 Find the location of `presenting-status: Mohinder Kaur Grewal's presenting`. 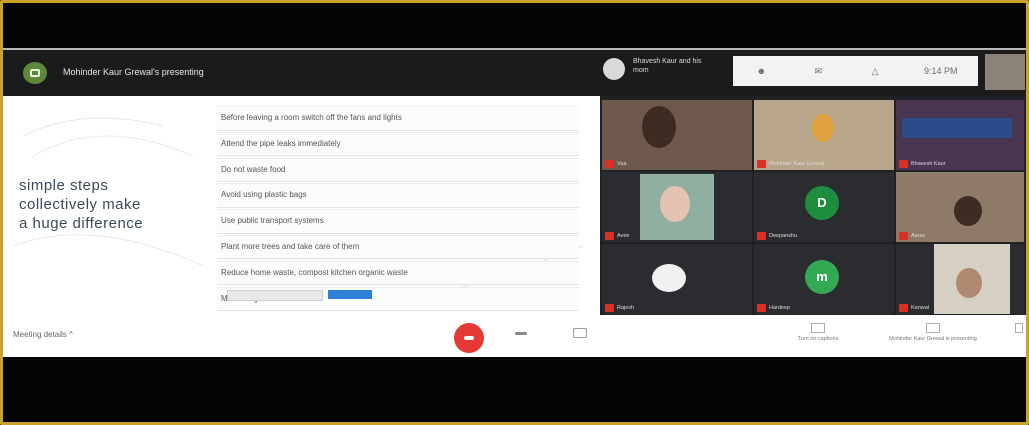

presenting-status: Mohinder Kaur Grewal's presenting is located at coordinates (133, 72).